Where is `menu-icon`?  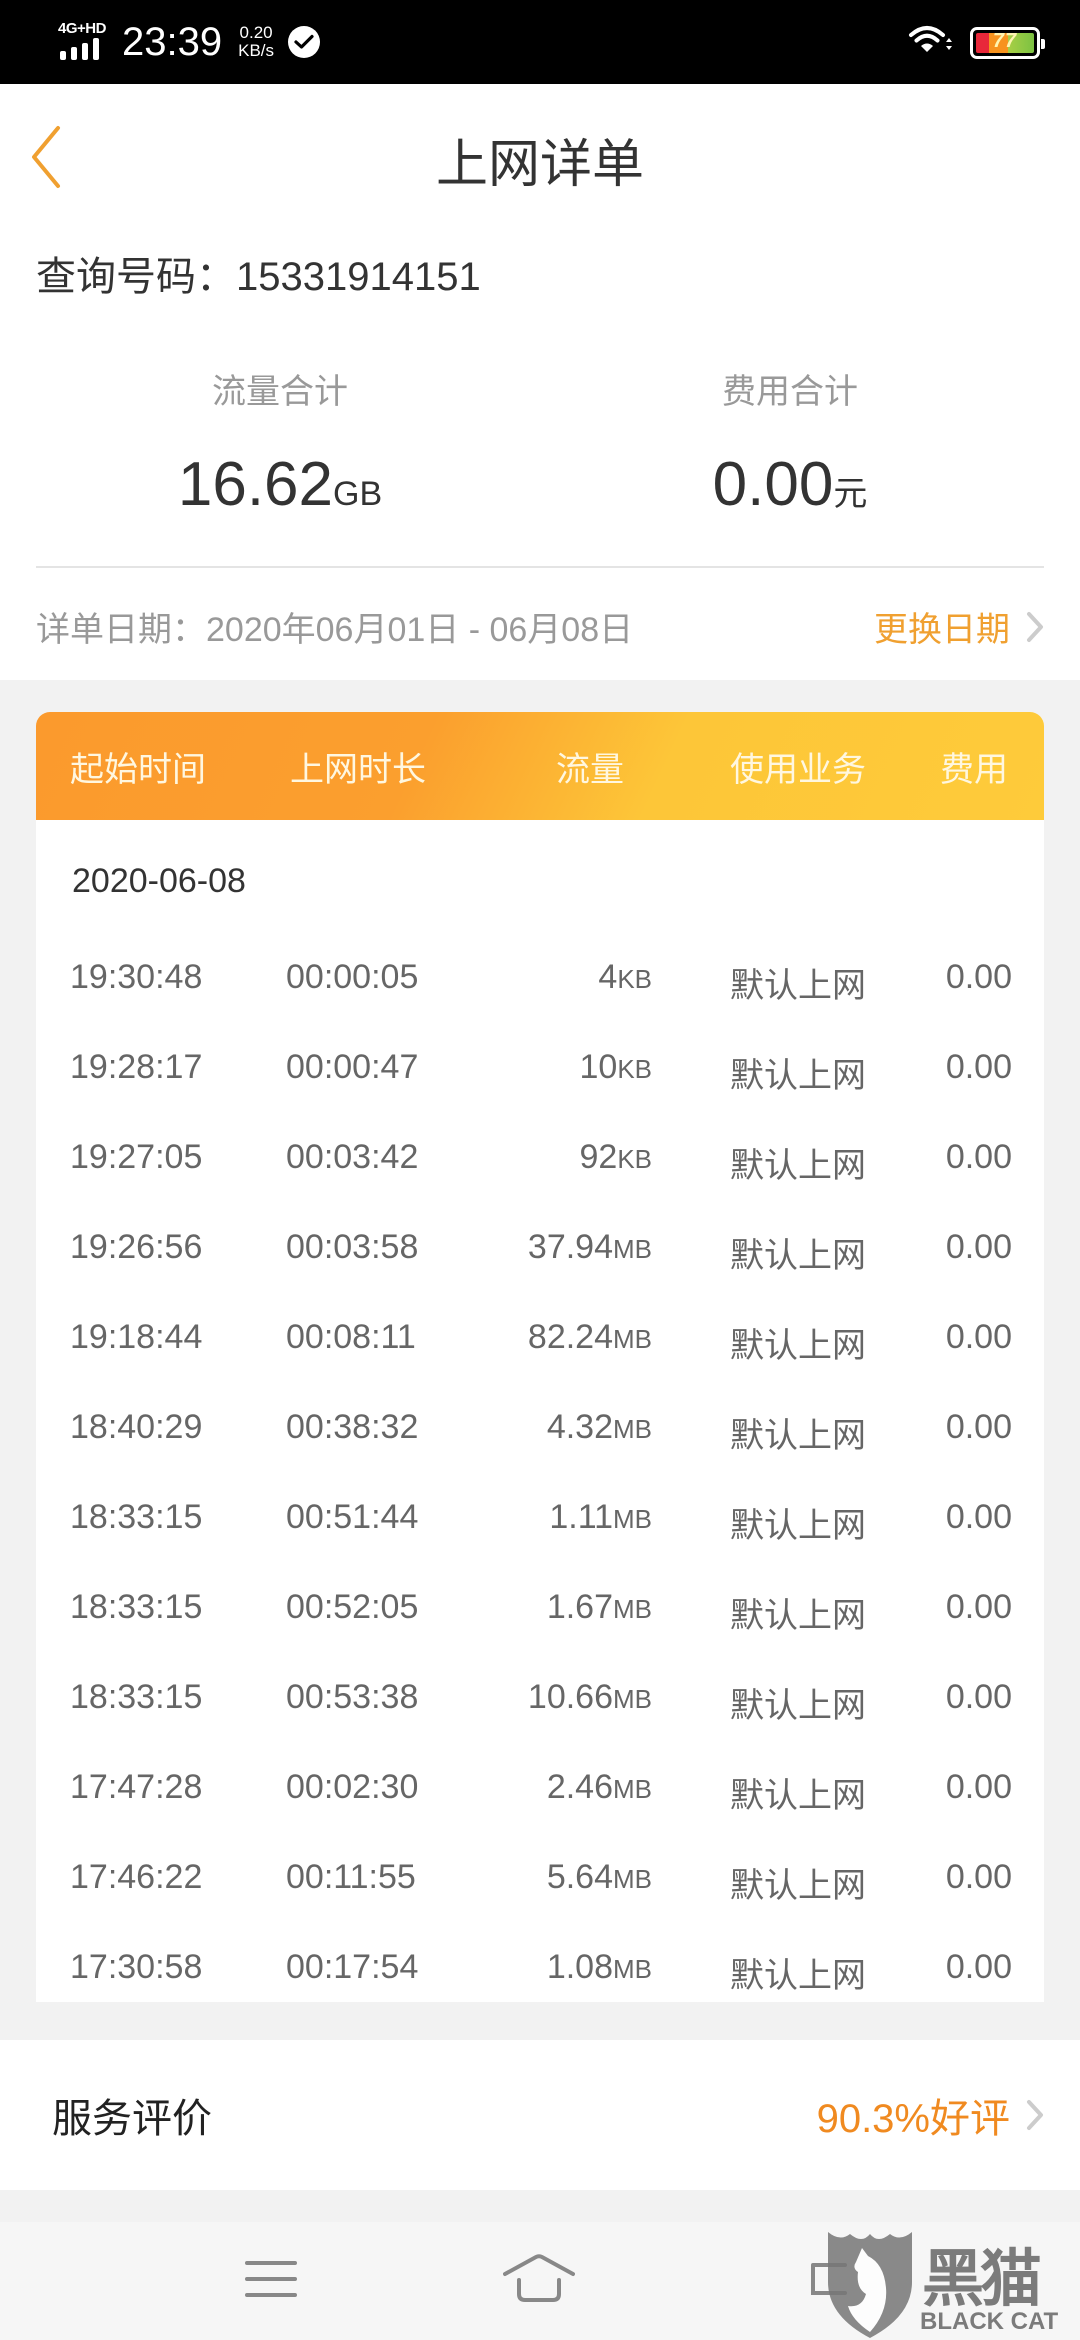
menu-icon is located at coordinates (271, 2279).